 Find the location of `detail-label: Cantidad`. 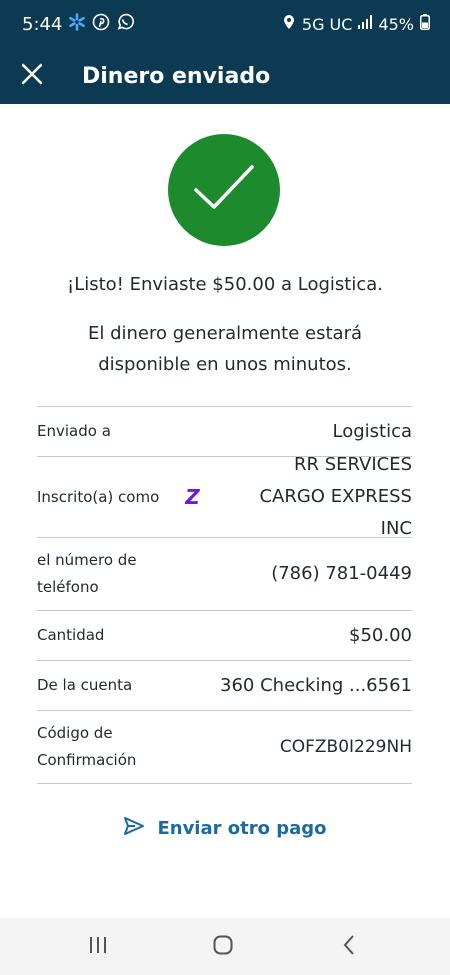

detail-label: Cantidad is located at coordinates (71, 635).